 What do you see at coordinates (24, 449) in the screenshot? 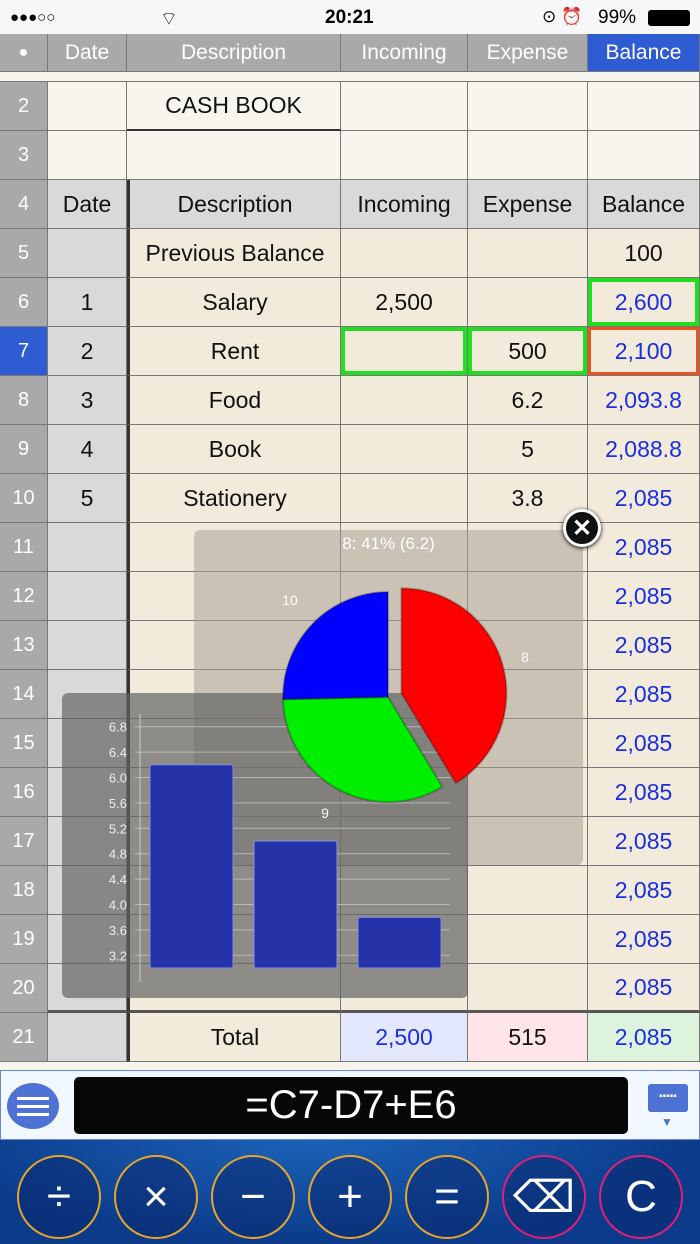
I see `row-header-9: 9` at bounding box center [24, 449].